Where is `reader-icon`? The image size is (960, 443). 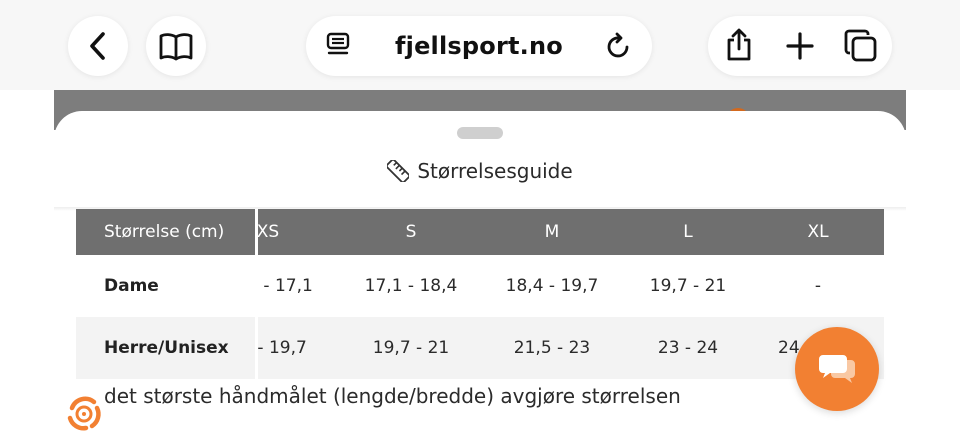 reader-icon is located at coordinates (338, 45).